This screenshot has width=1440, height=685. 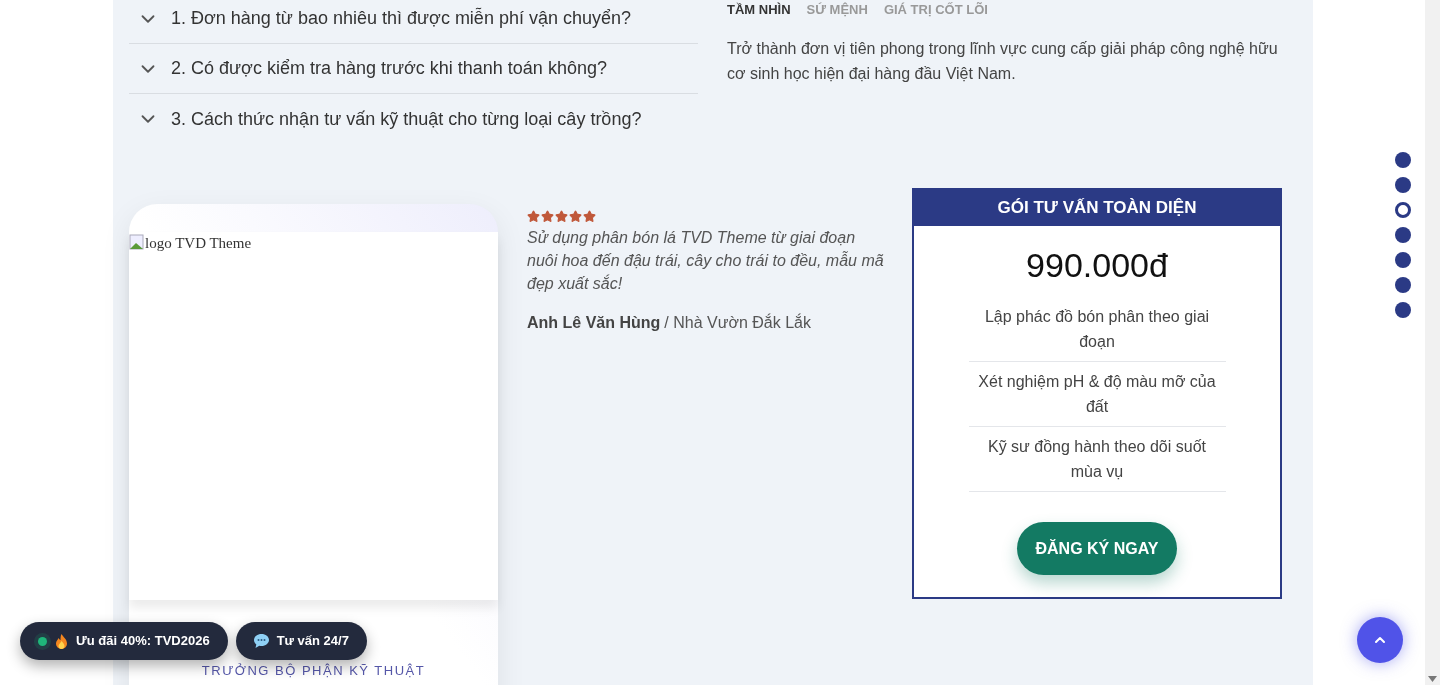 What do you see at coordinates (1097, 208) in the screenshot?
I see `pricing-title: GÓI TƯ VẤN TOÀN DIỆN` at bounding box center [1097, 208].